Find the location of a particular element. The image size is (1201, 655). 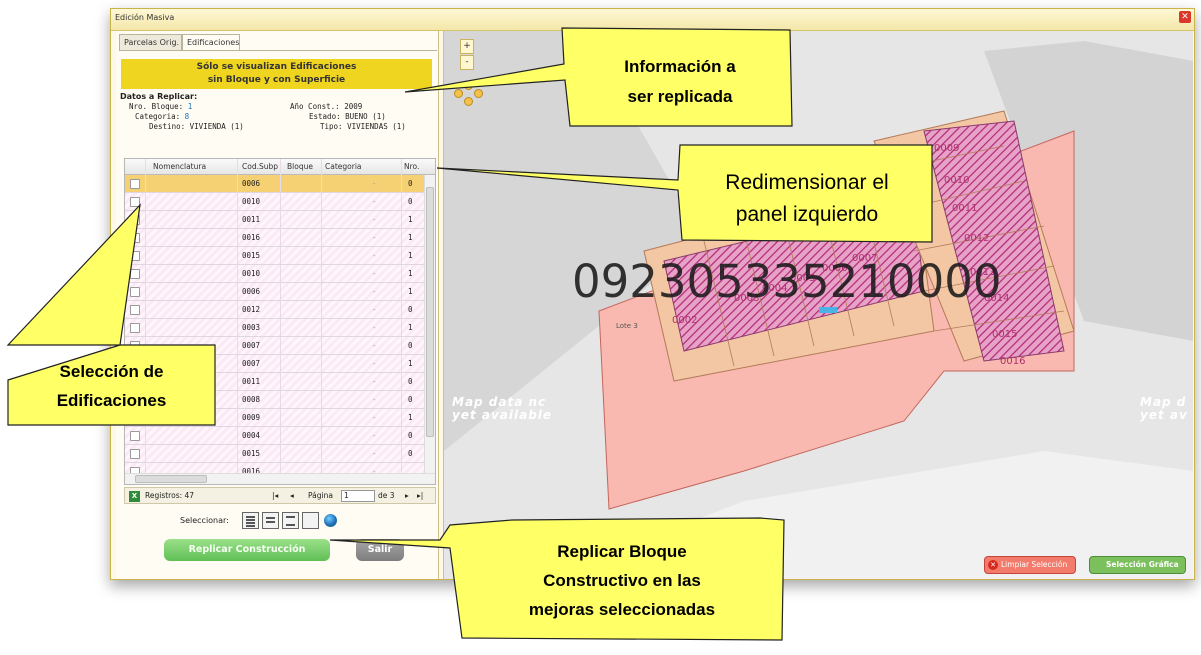

registros-count: Registros: 47 is located at coordinates (170, 495).